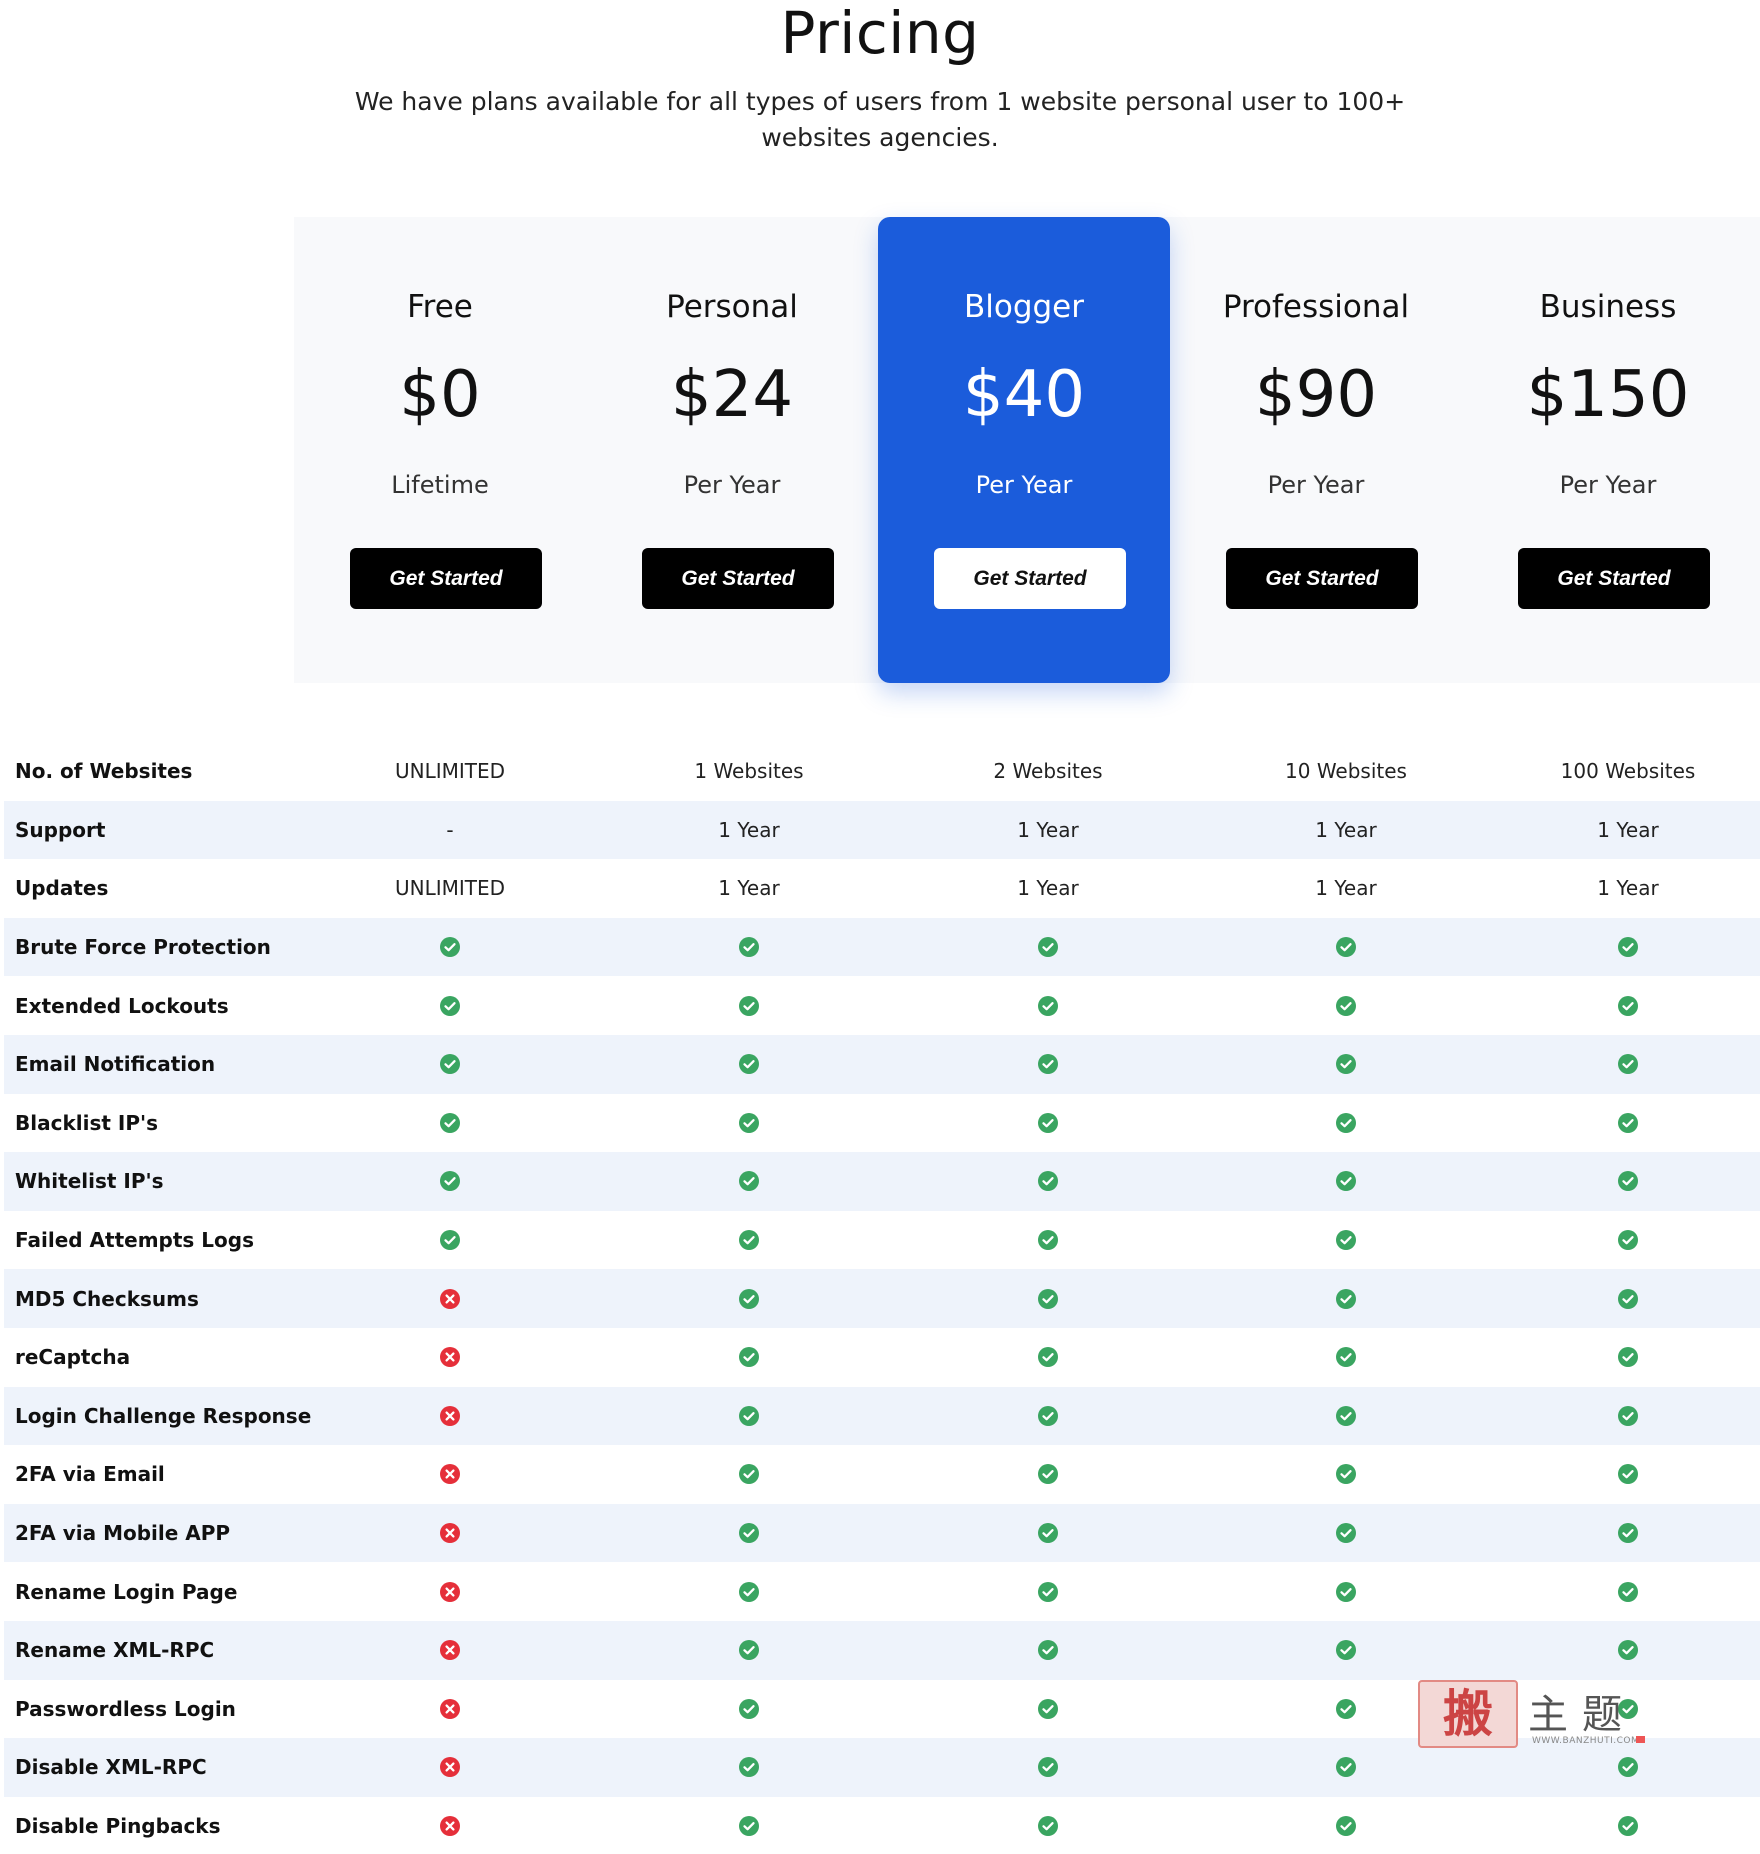 The image size is (1760, 1854). What do you see at coordinates (107, 1298) in the screenshot?
I see `feature-label: MD5 Checksums` at bounding box center [107, 1298].